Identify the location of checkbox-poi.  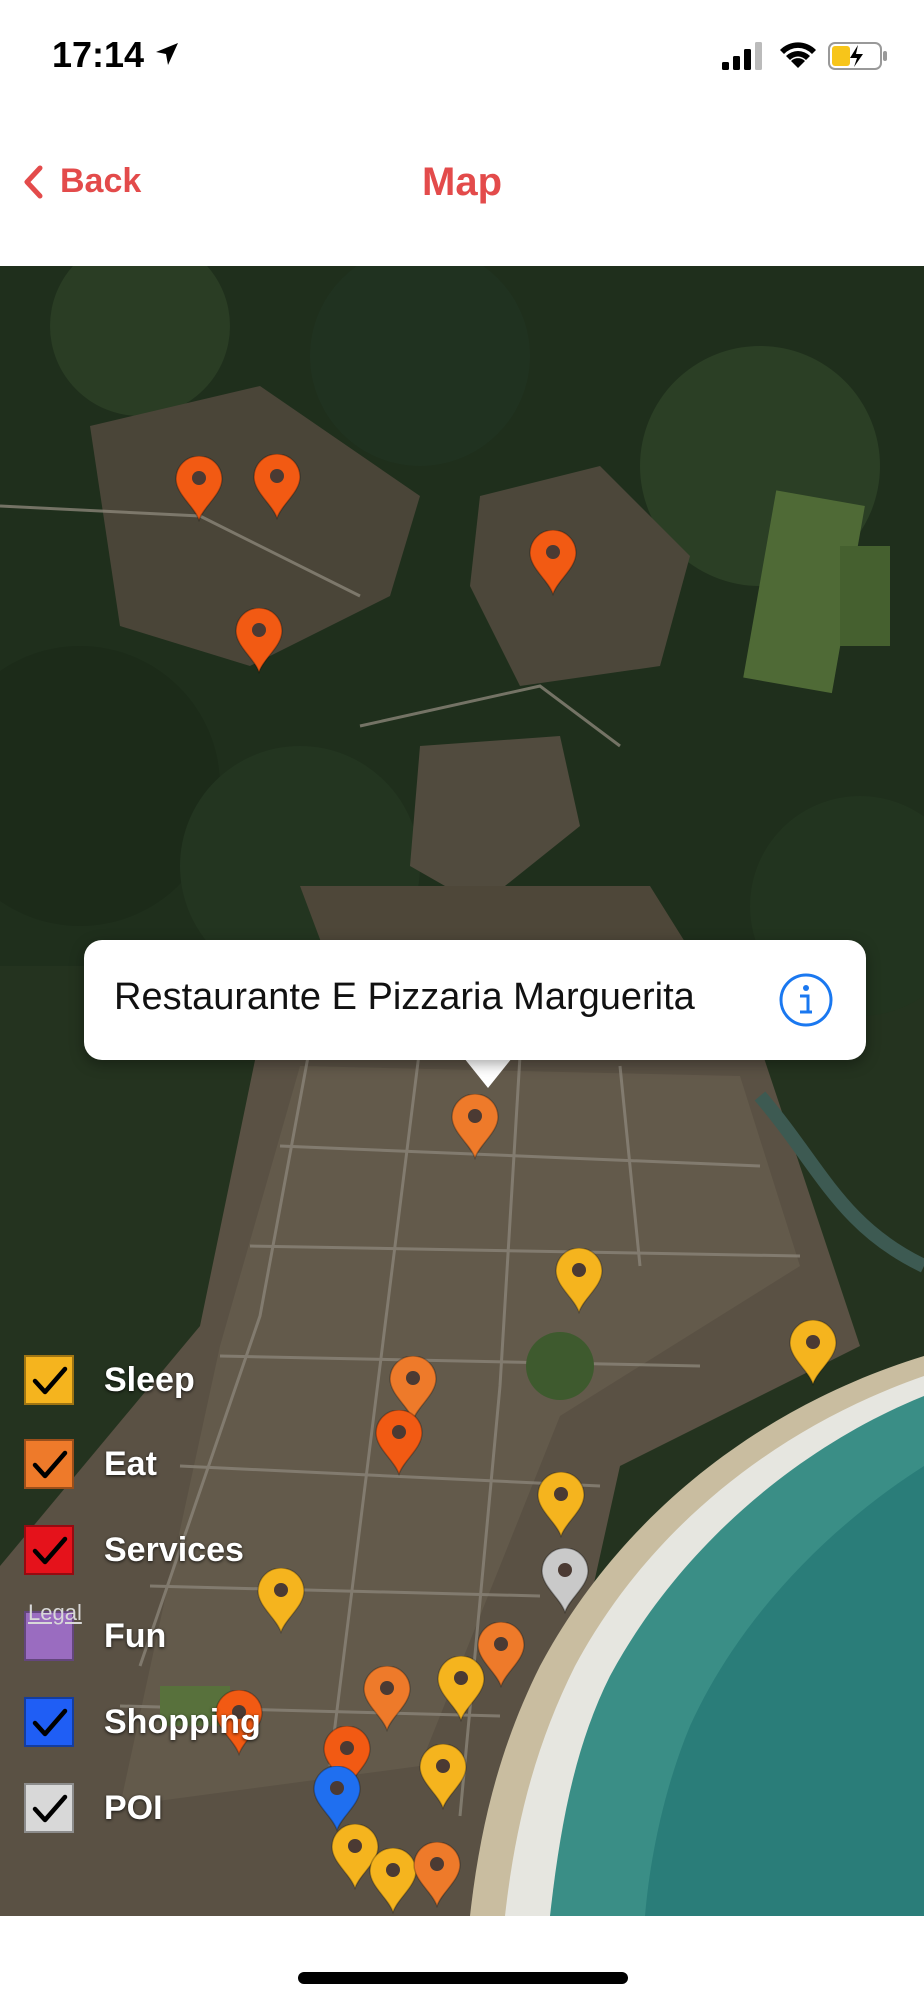
(49, 1808).